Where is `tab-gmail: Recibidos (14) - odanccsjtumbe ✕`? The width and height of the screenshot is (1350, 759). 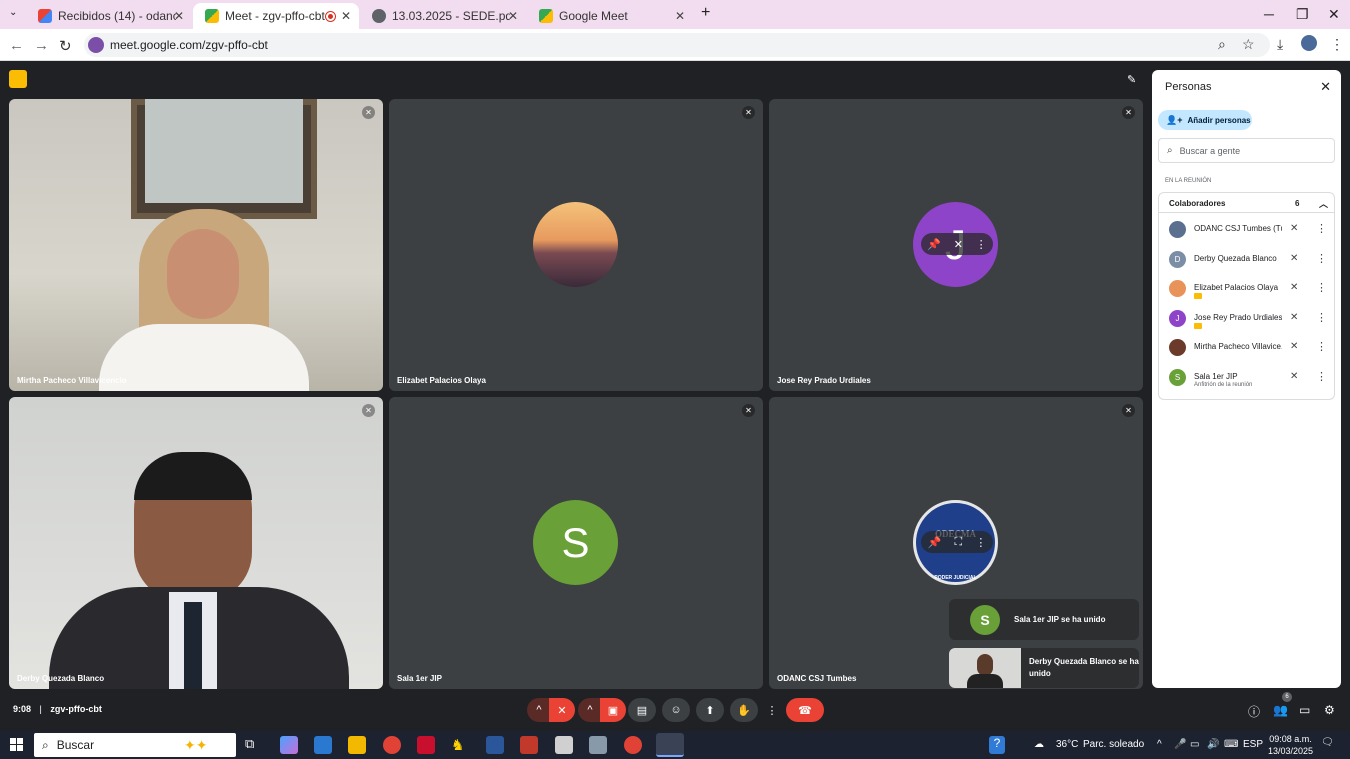 tab-gmail: Recibidos (14) - odanccsjtumbe ✕ is located at coordinates (109, 16).